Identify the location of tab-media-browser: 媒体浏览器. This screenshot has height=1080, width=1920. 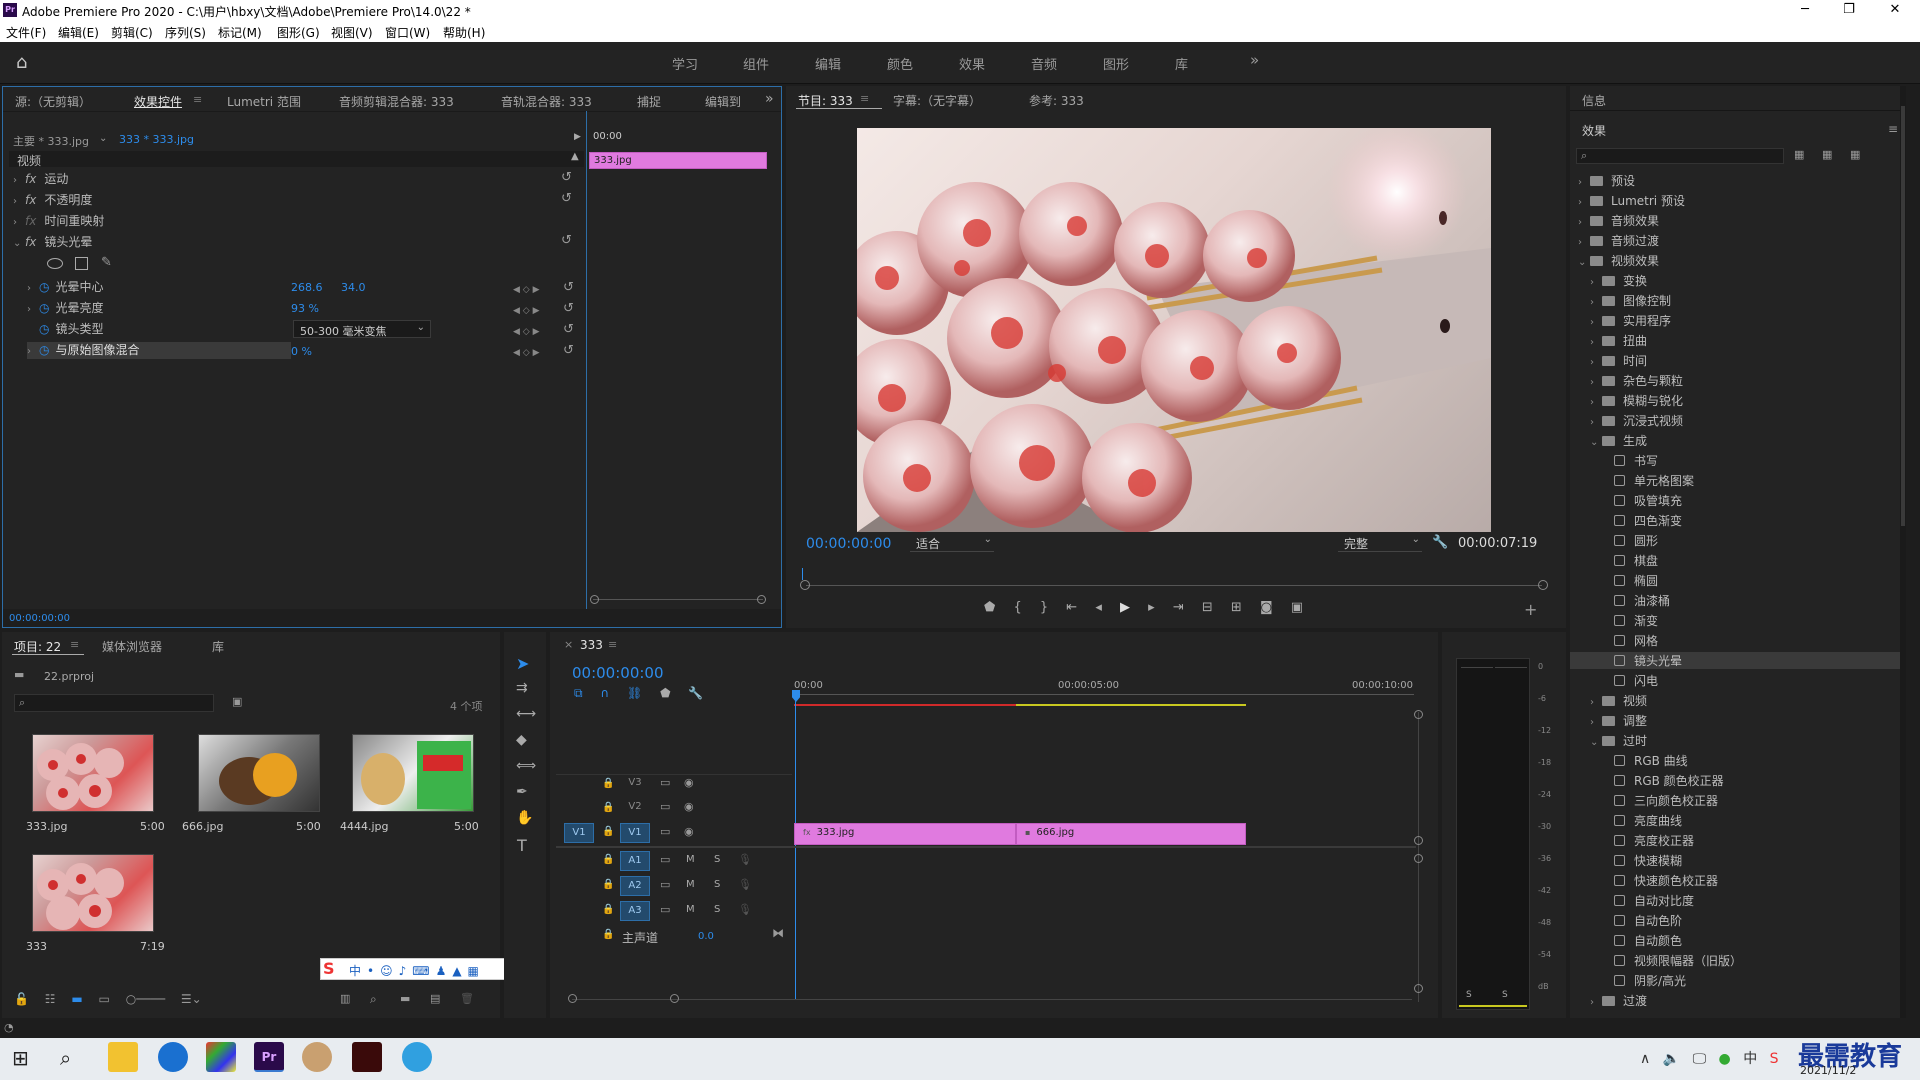
(132, 646).